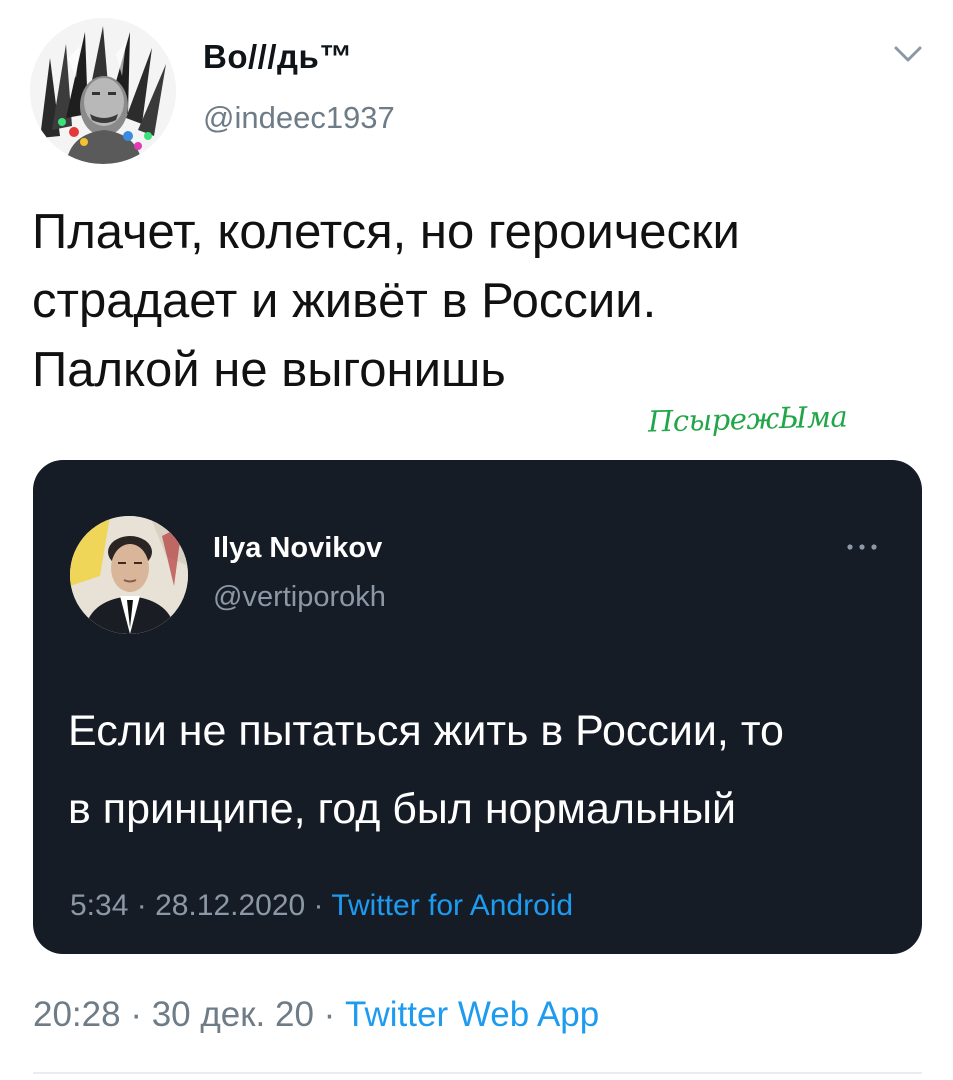  I want to click on avatar-man-image, so click(129, 575).